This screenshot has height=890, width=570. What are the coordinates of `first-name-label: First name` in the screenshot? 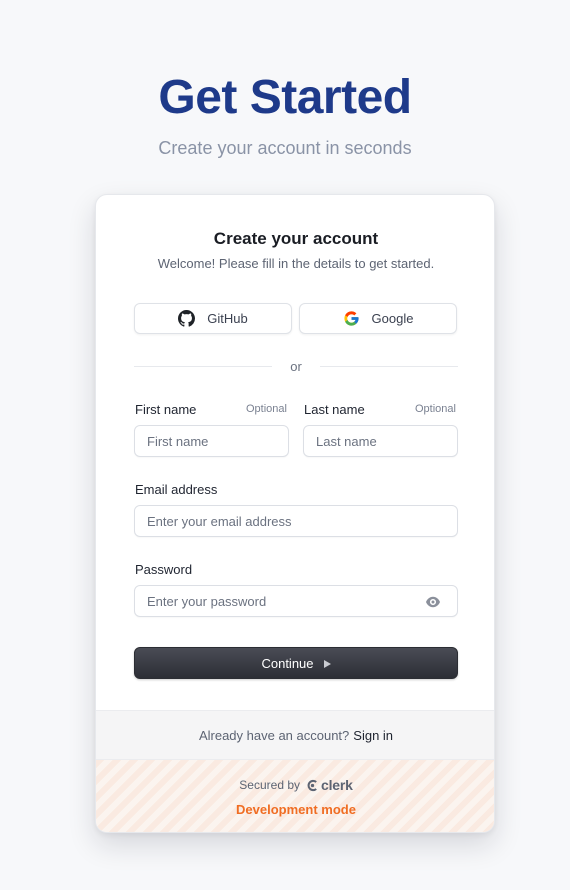 It's located at (166, 409).